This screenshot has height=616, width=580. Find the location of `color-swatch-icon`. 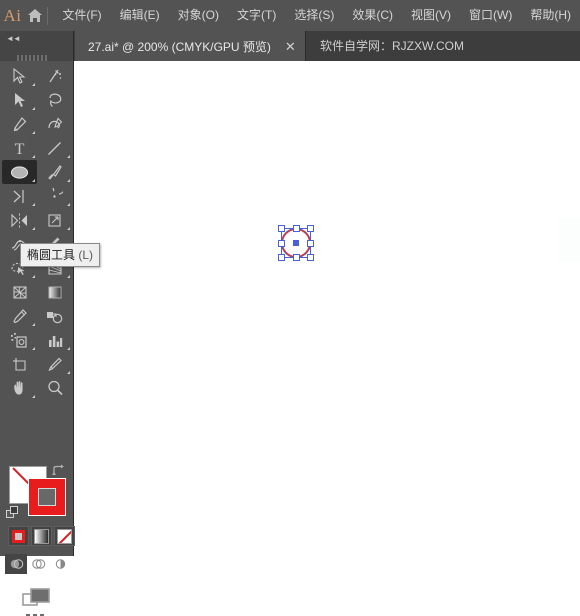

color-swatch-icon is located at coordinates (18, 536).